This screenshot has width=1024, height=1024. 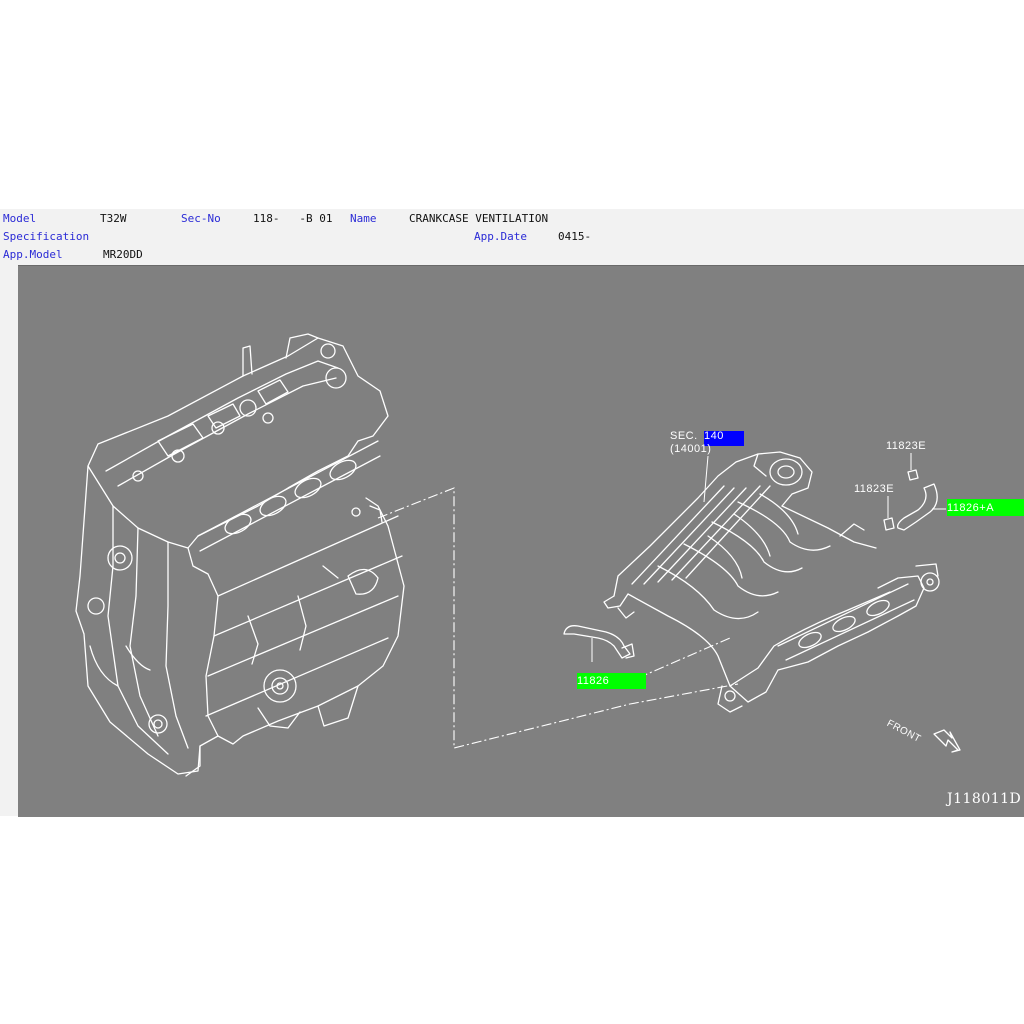 What do you see at coordinates (684, 436) in the screenshot?
I see `sec-ref-prefix: SEC.` at bounding box center [684, 436].